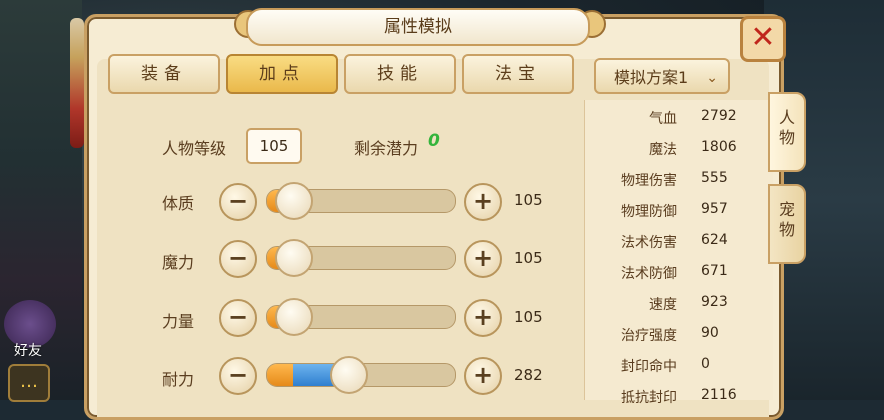 Image resolution: width=884 pixels, height=420 pixels. I want to click on attribute-value: 282, so click(528, 375).